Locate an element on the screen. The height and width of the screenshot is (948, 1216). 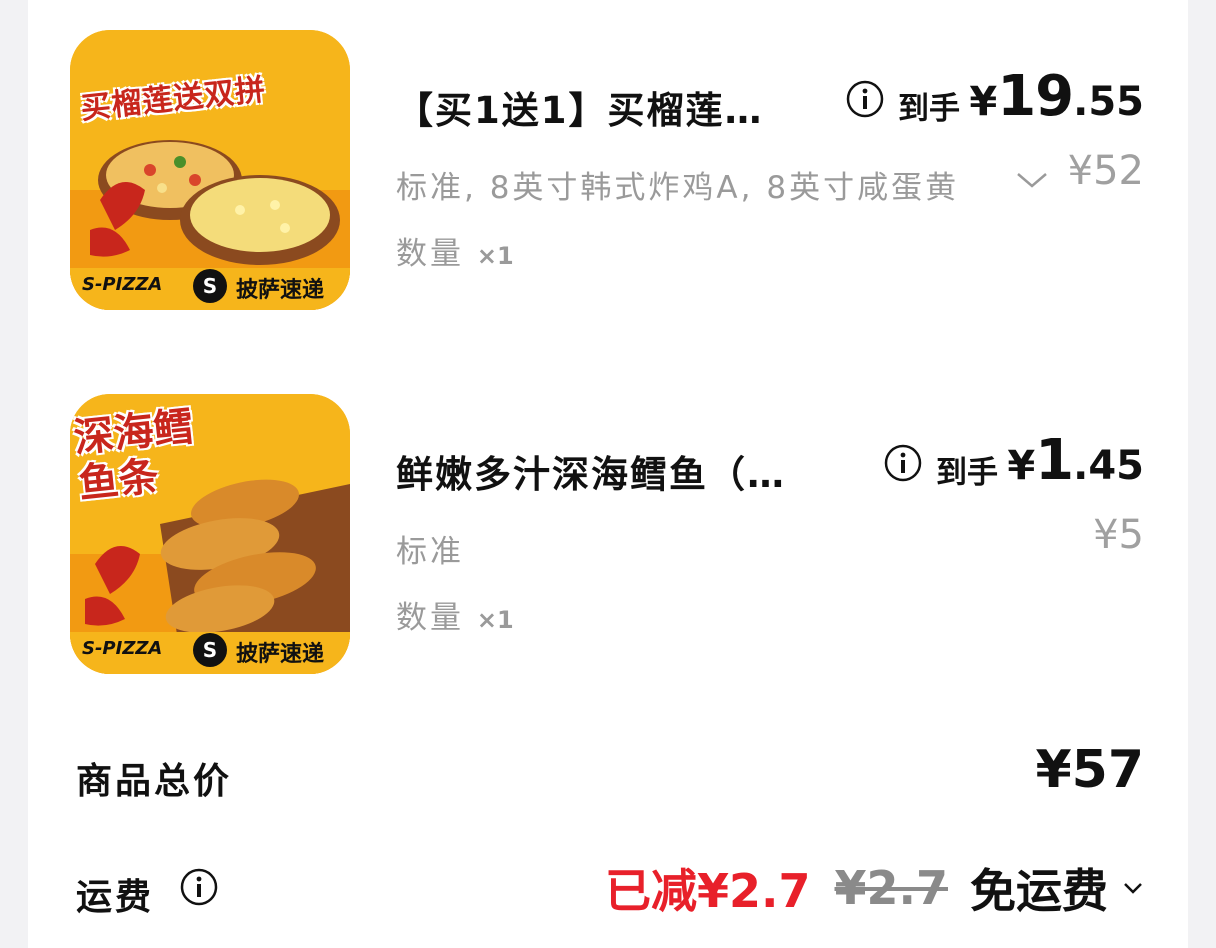
product-image-durian-pizza: S 买榴莲送双拼 S-PIZZA 披萨速递 is located at coordinates (210, 170).